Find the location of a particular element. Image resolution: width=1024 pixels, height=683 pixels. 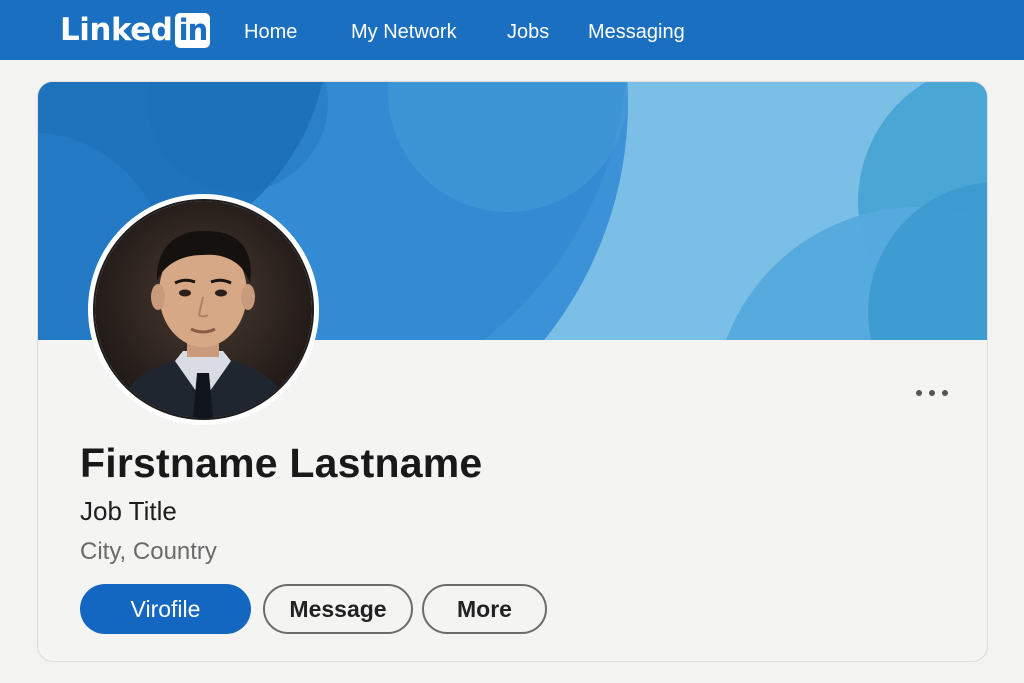

profile-avatar is located at coordinates (203, 309).